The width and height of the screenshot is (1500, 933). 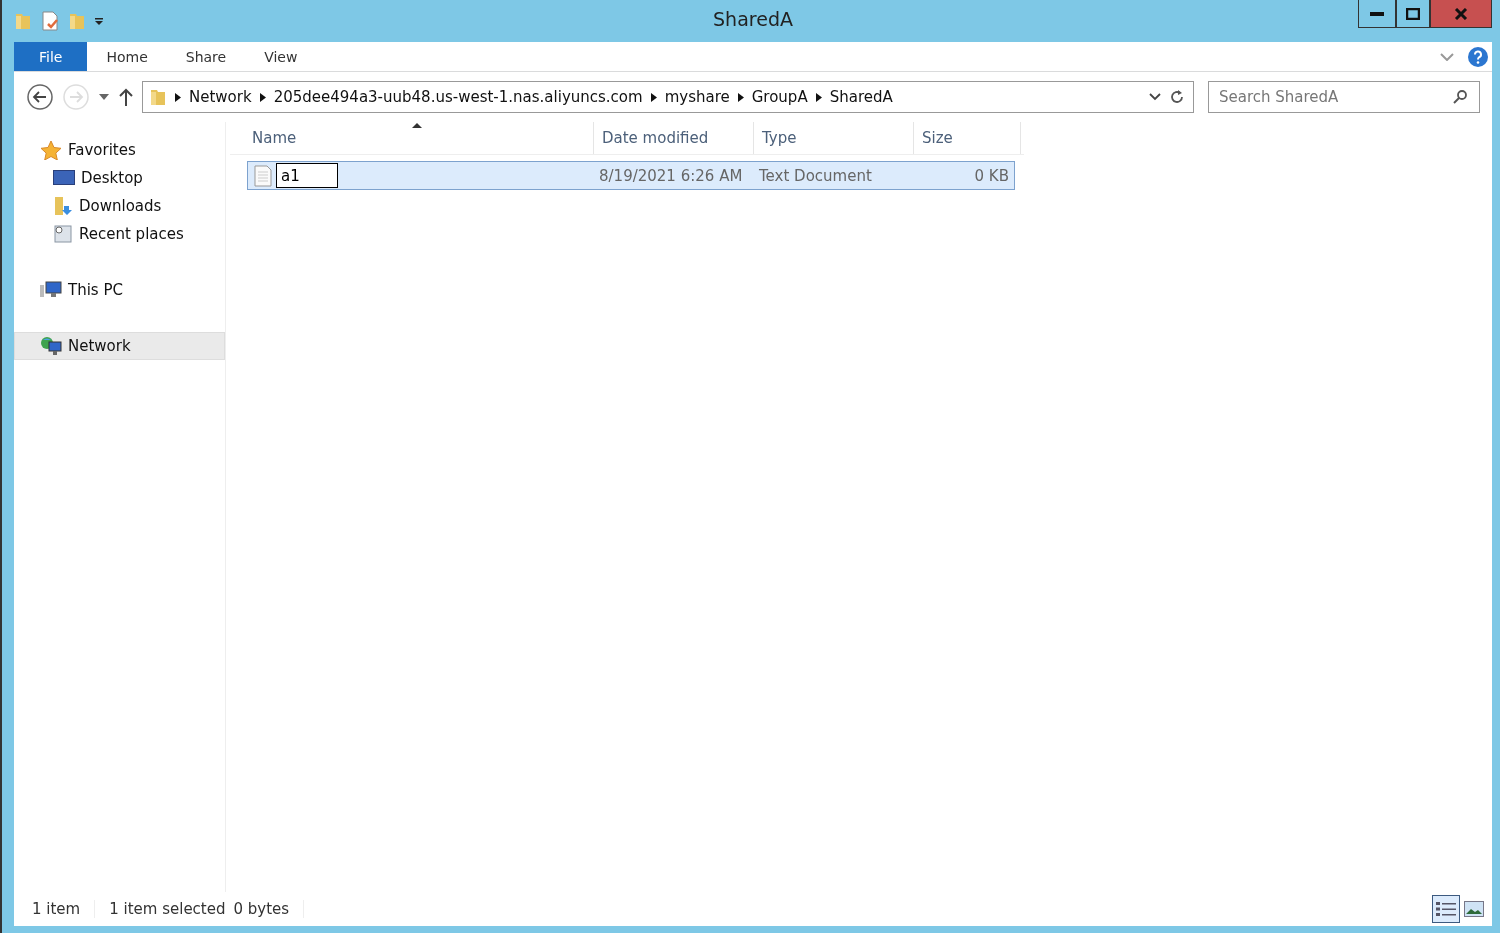 I want to click on window-title: SharedA, so click(x=753, y=19).